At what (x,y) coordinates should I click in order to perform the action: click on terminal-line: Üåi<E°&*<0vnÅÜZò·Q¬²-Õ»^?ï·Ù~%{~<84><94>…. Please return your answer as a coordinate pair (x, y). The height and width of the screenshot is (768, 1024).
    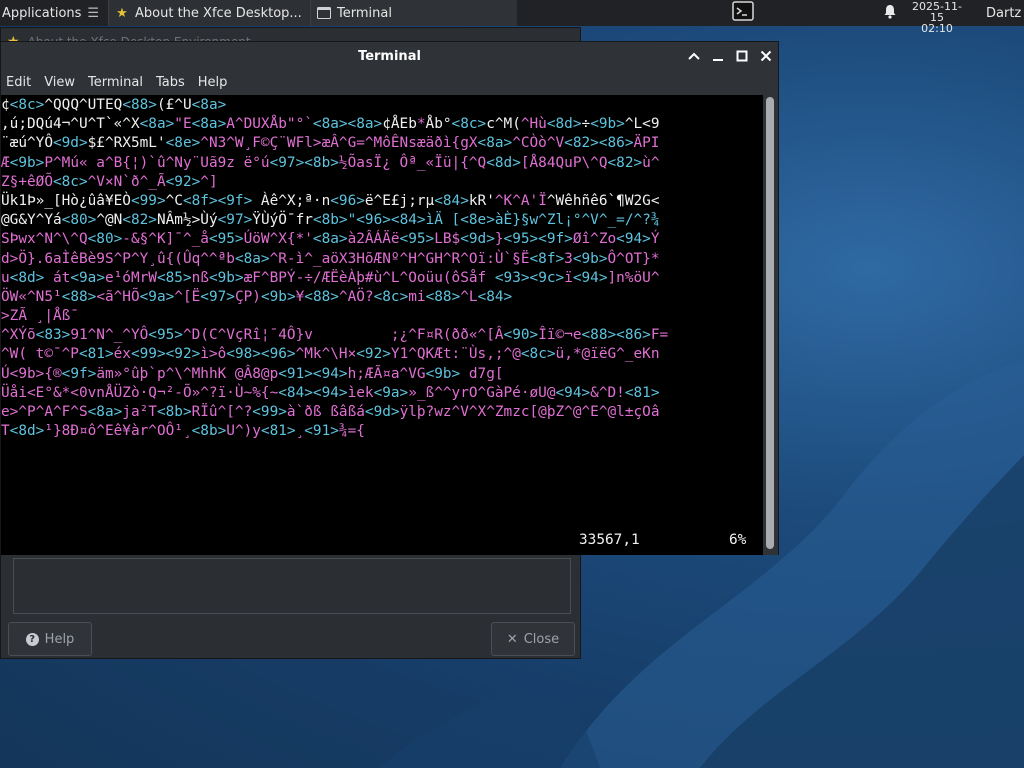
    Looking at the image, I should click on (334, 393).